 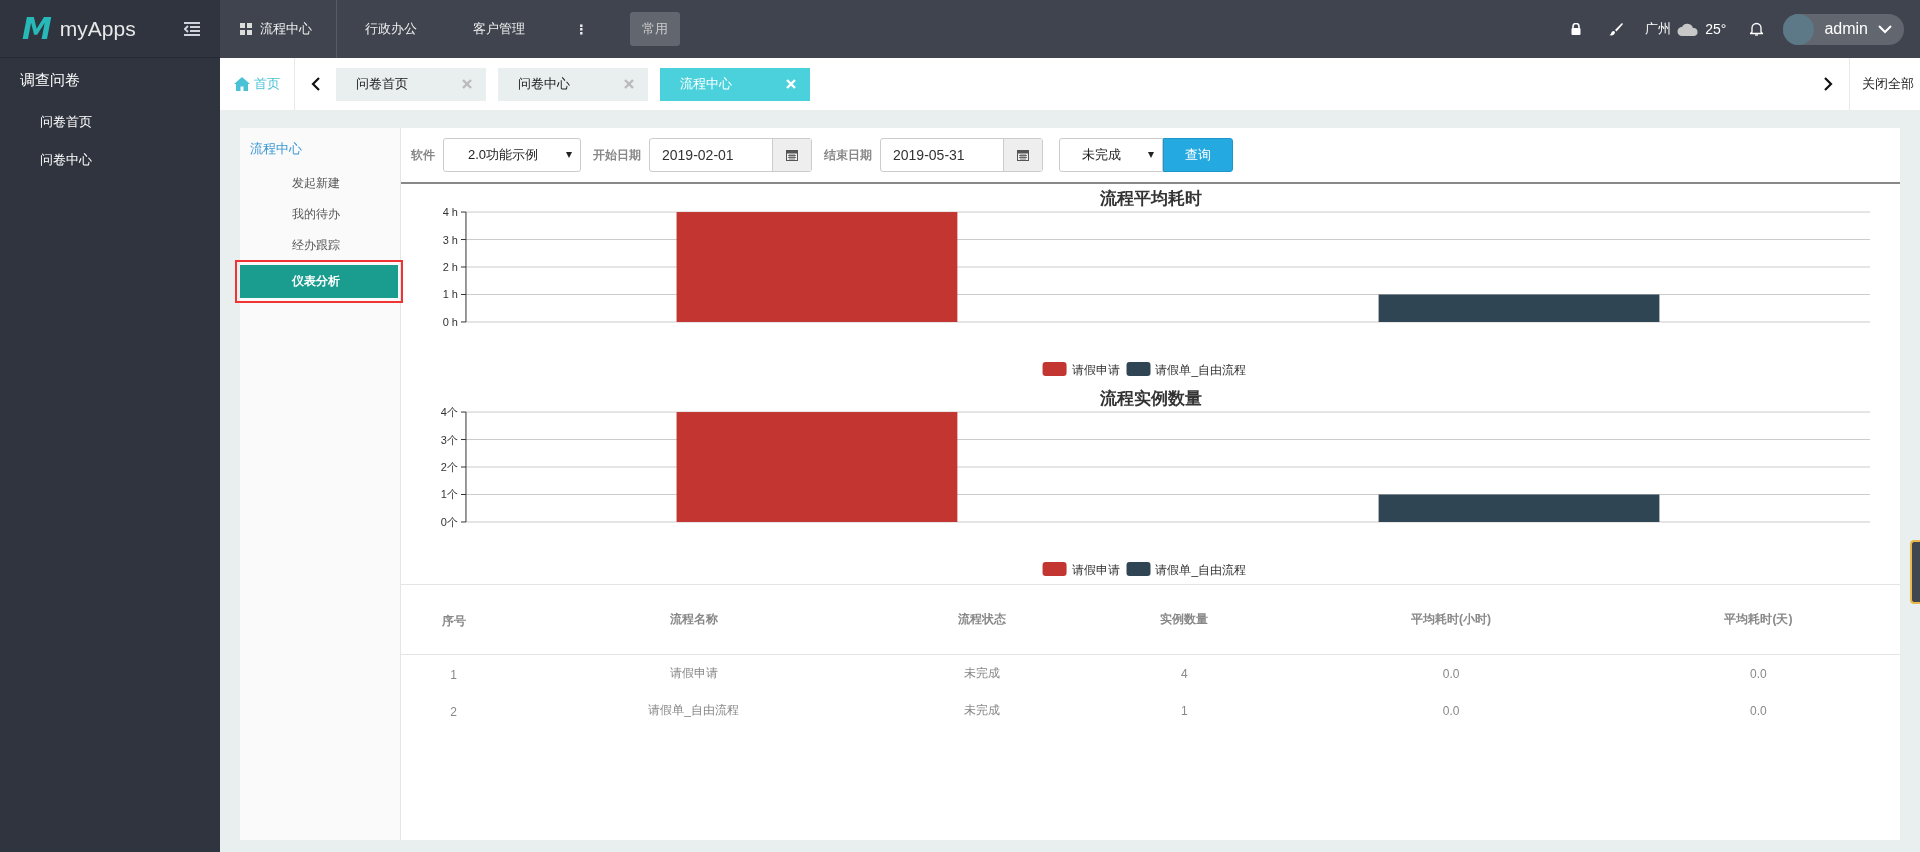 I want to click on chart-title: 流程平均耗时, so click(x=1150, y=199).